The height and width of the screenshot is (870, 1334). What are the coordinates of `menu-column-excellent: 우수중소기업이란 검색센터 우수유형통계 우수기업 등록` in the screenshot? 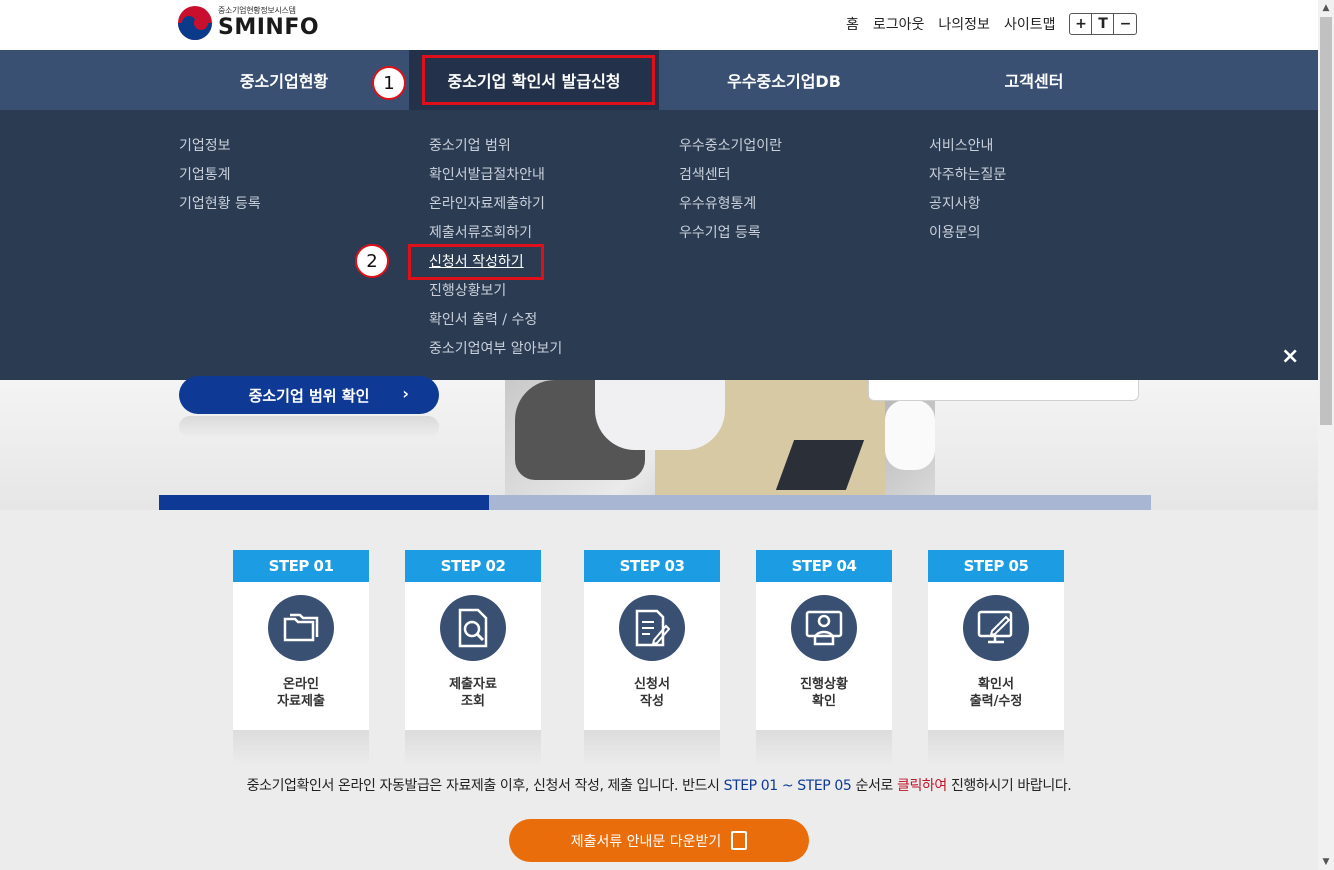 It's located at (730, 194).